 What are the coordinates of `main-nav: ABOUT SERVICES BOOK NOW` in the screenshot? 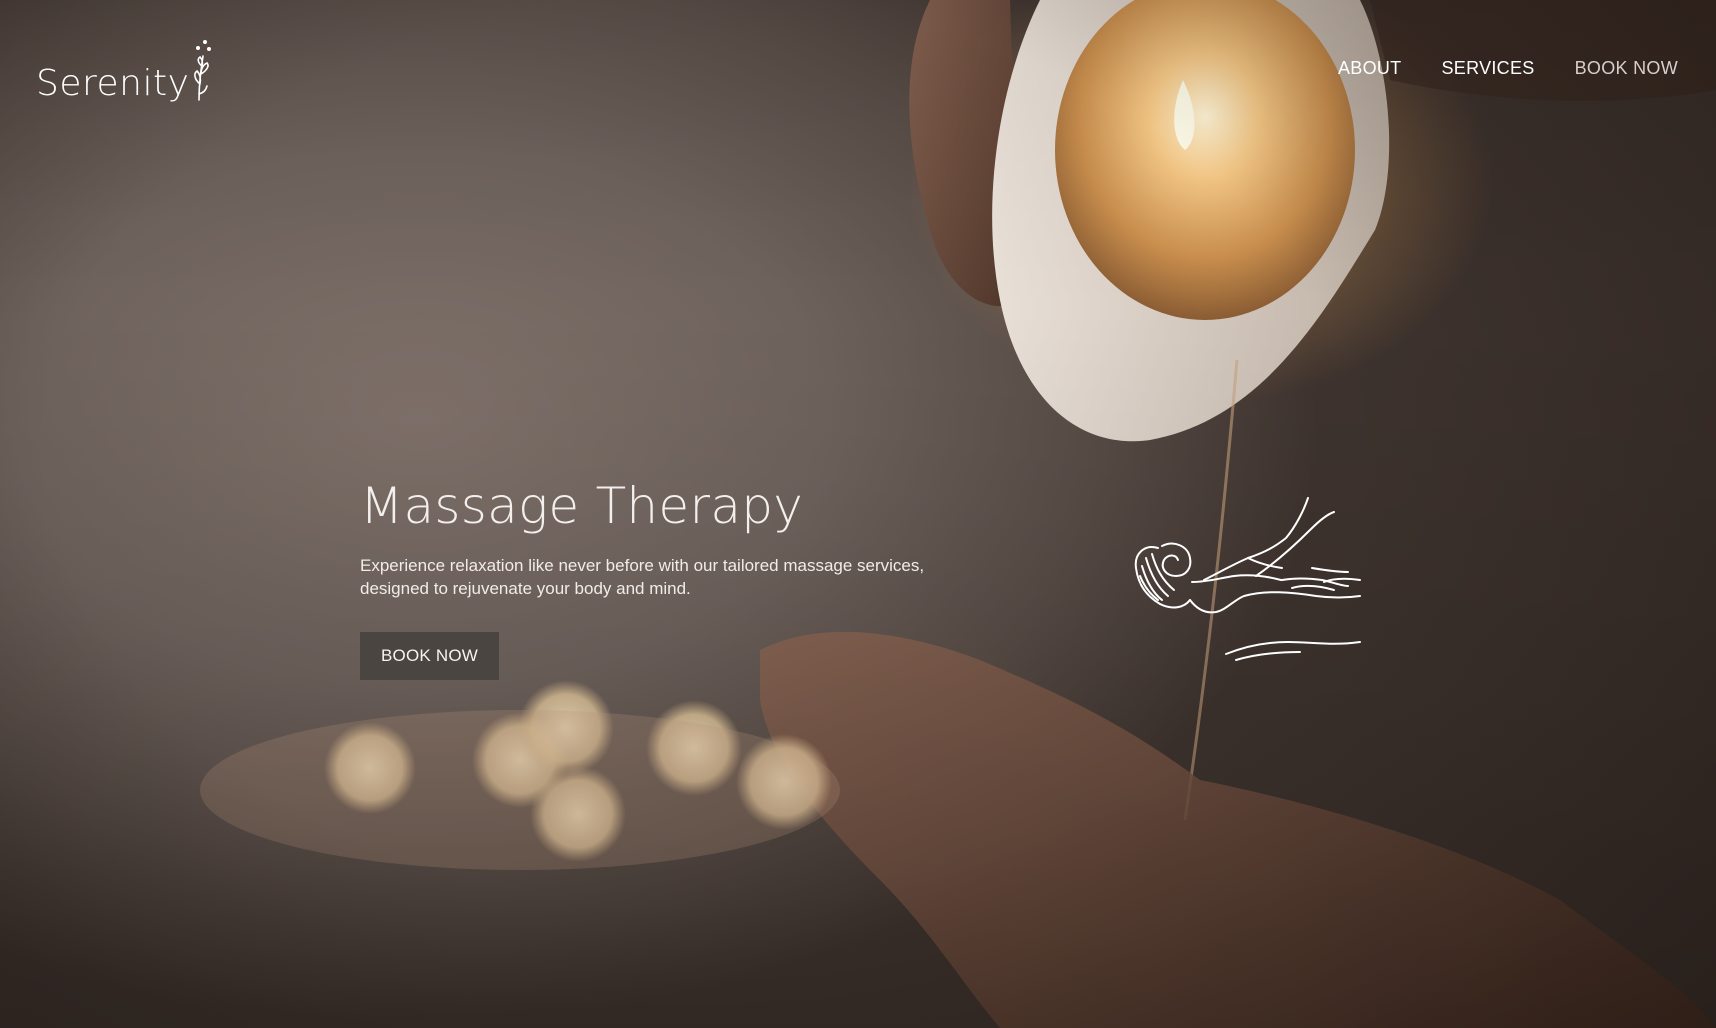 It's located at (1508, 68).